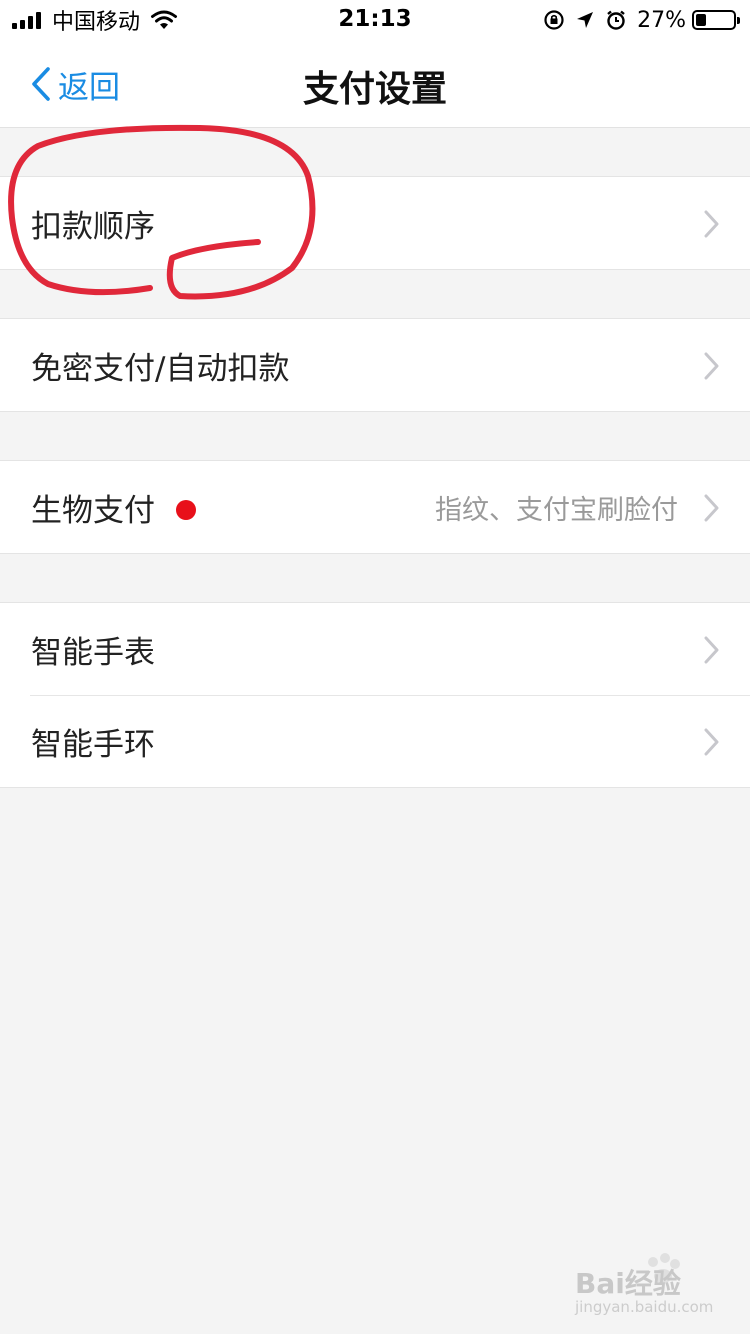 Image resolution: width=750 pixels, height=1334 pixels. Describe the element at coordinates (616, 20) in the screenshot. I see `alarm-icon` at that location.